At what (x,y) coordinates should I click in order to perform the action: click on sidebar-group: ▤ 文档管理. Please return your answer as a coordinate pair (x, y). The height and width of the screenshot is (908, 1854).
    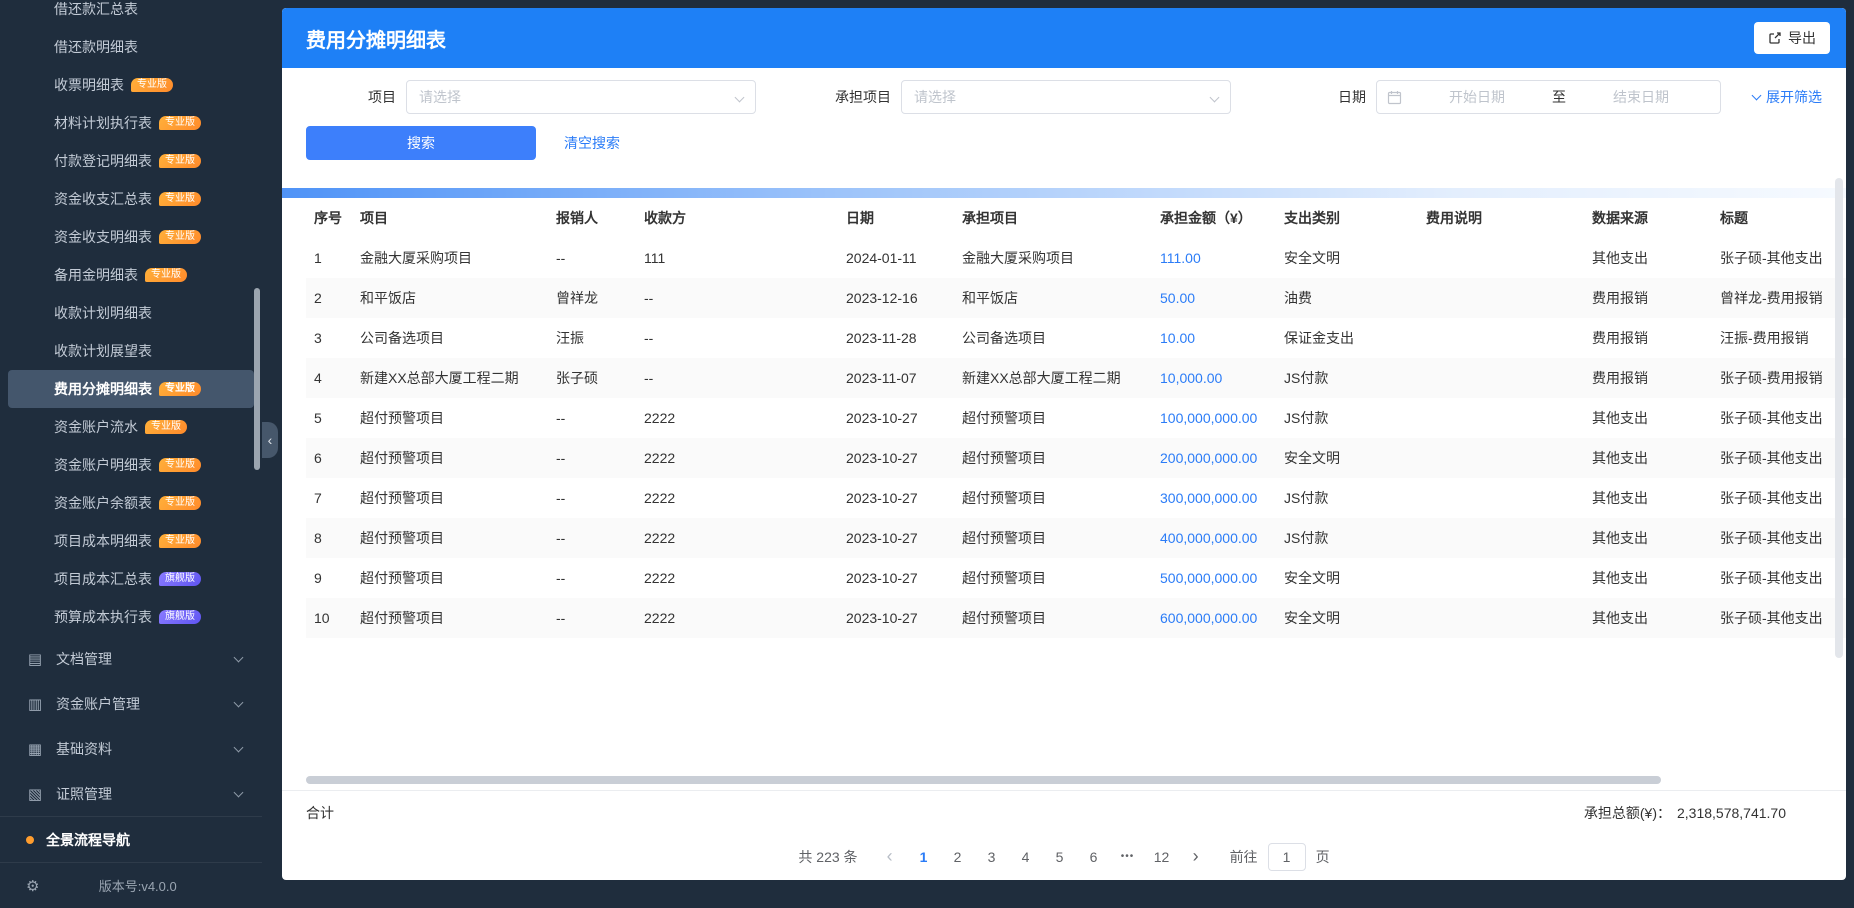
    Looking at the image, I should click on (131, 658).